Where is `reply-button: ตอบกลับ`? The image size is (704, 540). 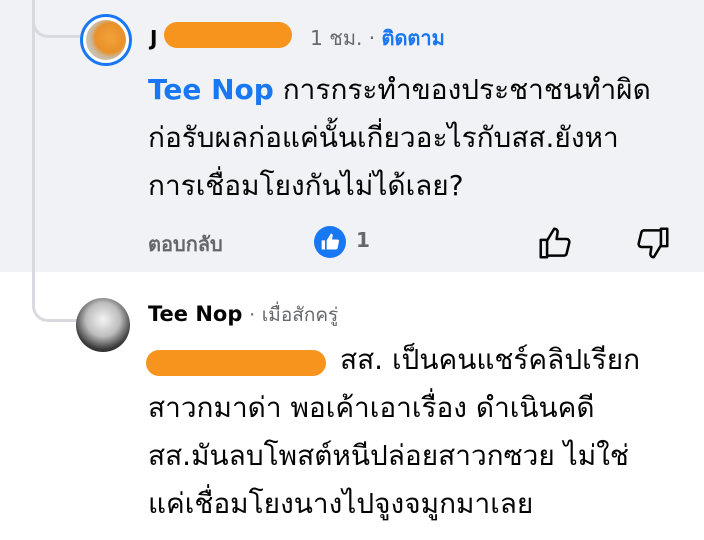
reply-button: ตอบกลับ is located at coordinates (185, 244).